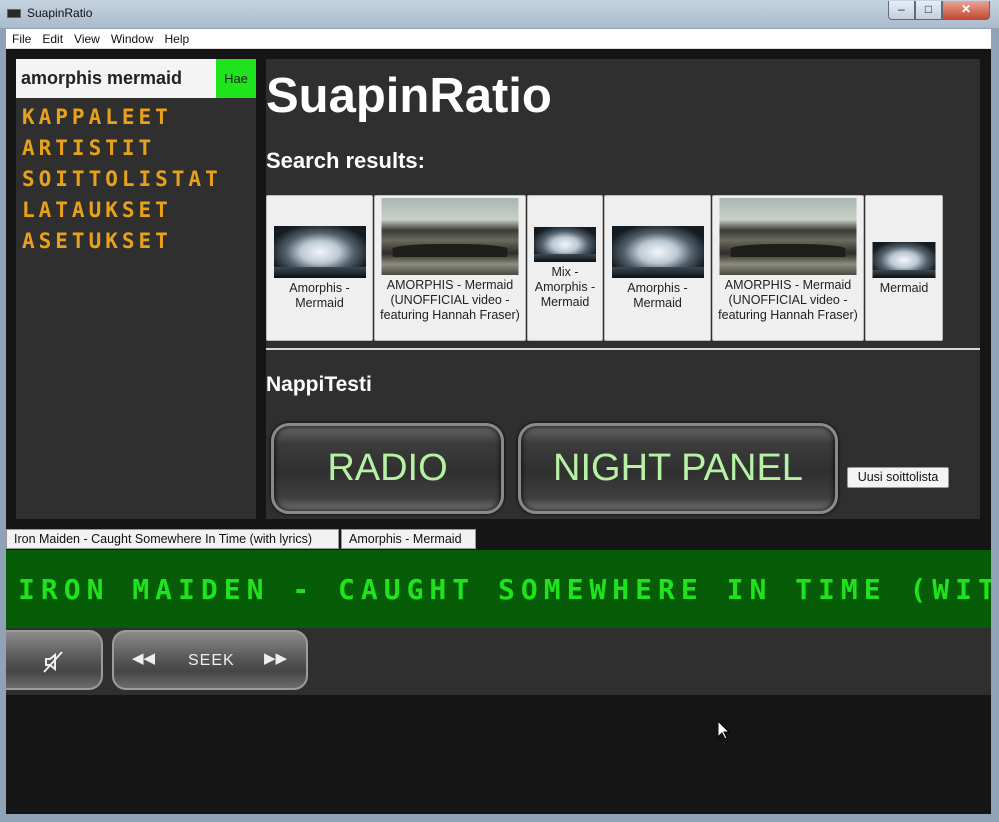 The width and height of the screenshot is (999, 822). Describe the element at coordinates (901, 10) in the screenshot. I see `minimize-button: –` at that location.